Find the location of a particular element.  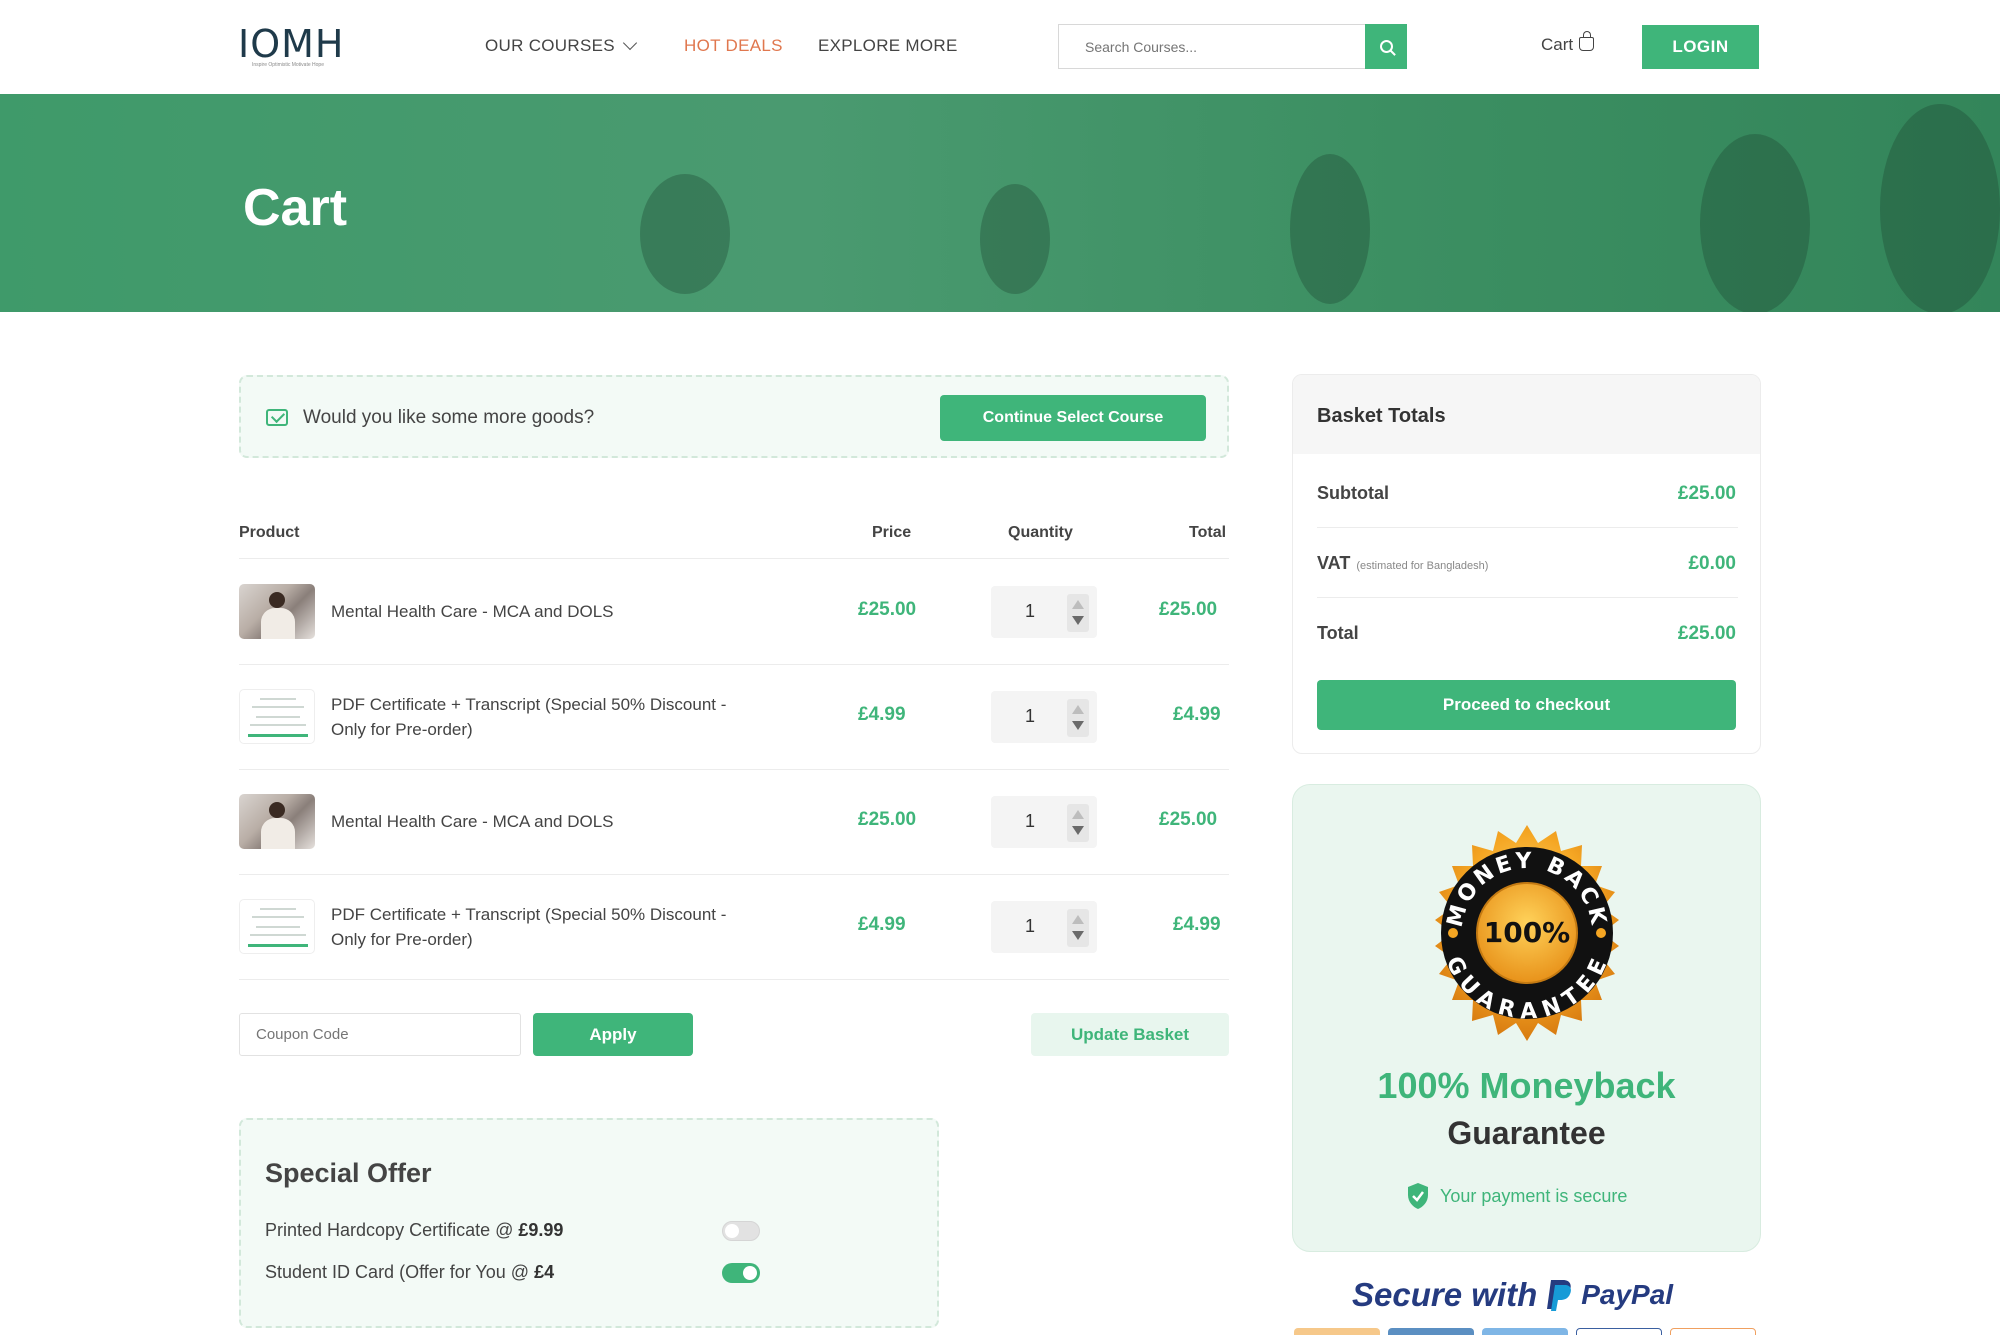

search-input is located at coordinates (1212, 46).